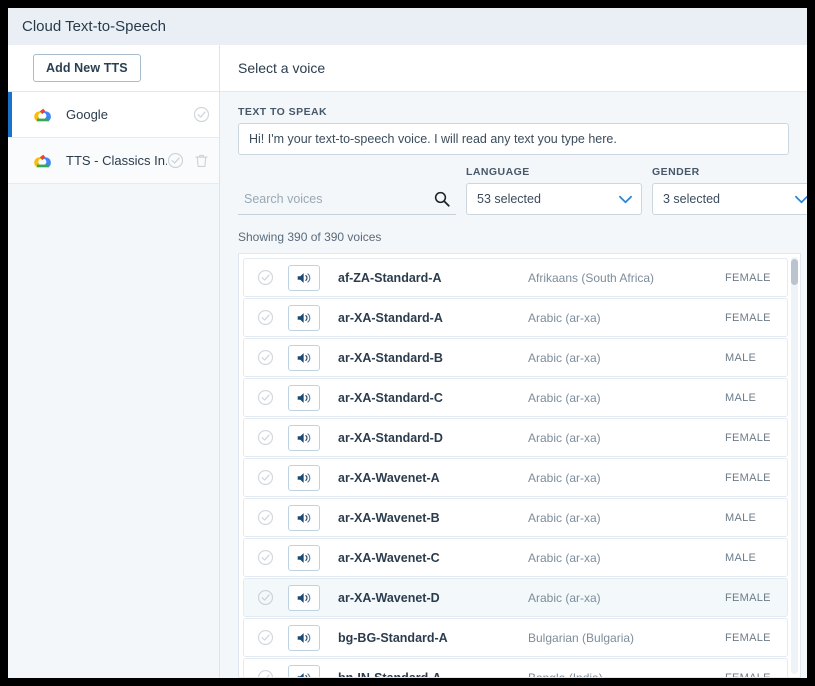 The height and width of the screenshot is (686, 815). What do you see at coordinates (433, 674) in the screenshot?
I see `voice-name: bn-IN-Standard-A` at bounding box center [433, 674].